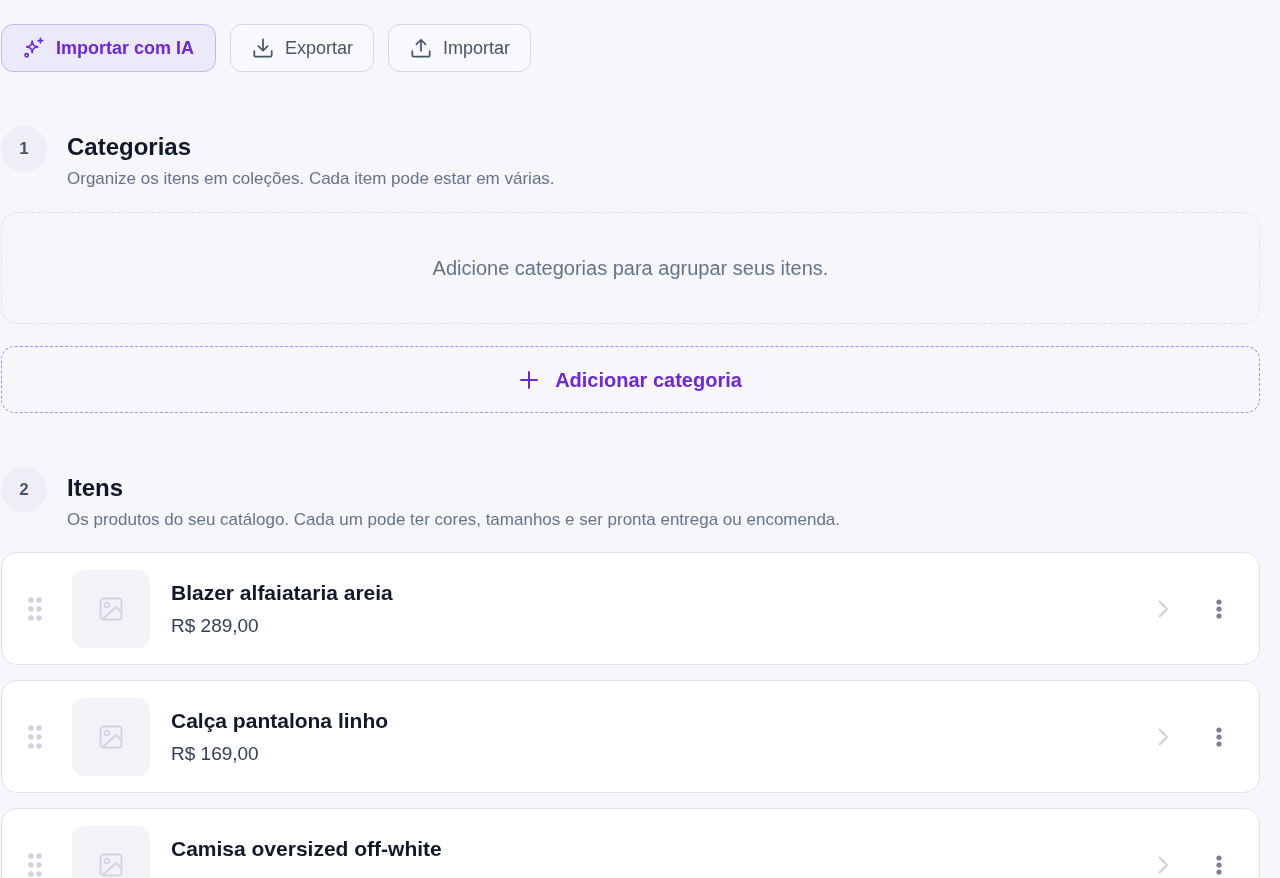  Describe the element at coordinates (421, 48) in the screenshot. I see `upload-icon` at that location.